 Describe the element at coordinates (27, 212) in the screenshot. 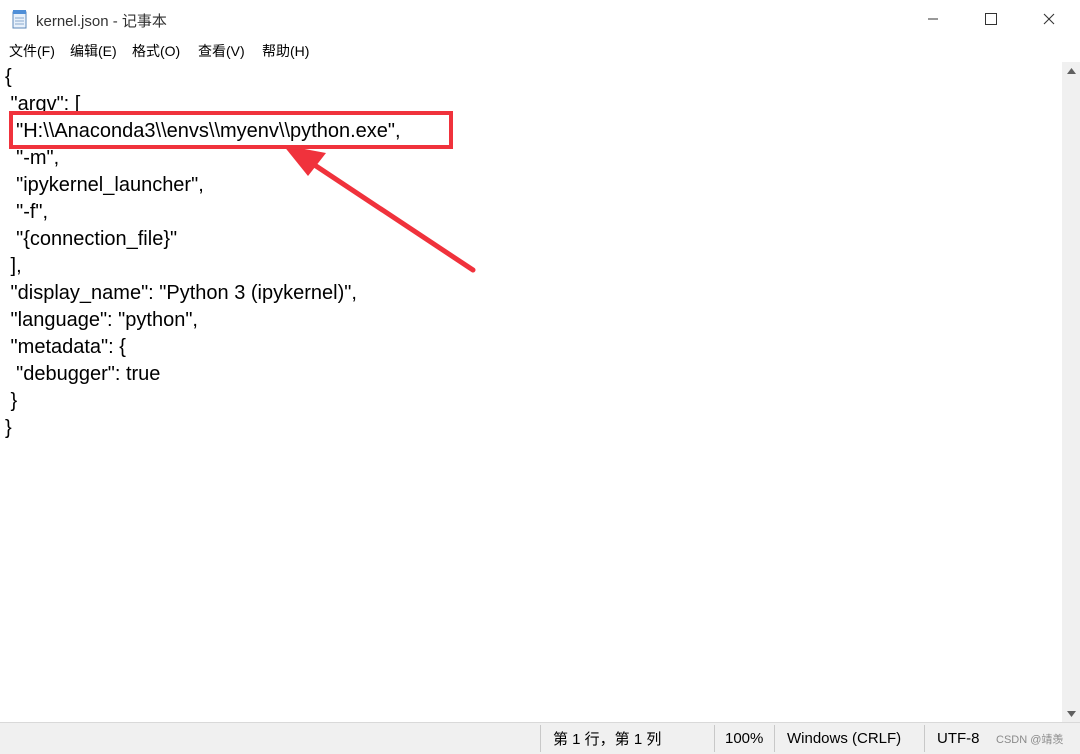

I see `code-line: "-f",` at that location.